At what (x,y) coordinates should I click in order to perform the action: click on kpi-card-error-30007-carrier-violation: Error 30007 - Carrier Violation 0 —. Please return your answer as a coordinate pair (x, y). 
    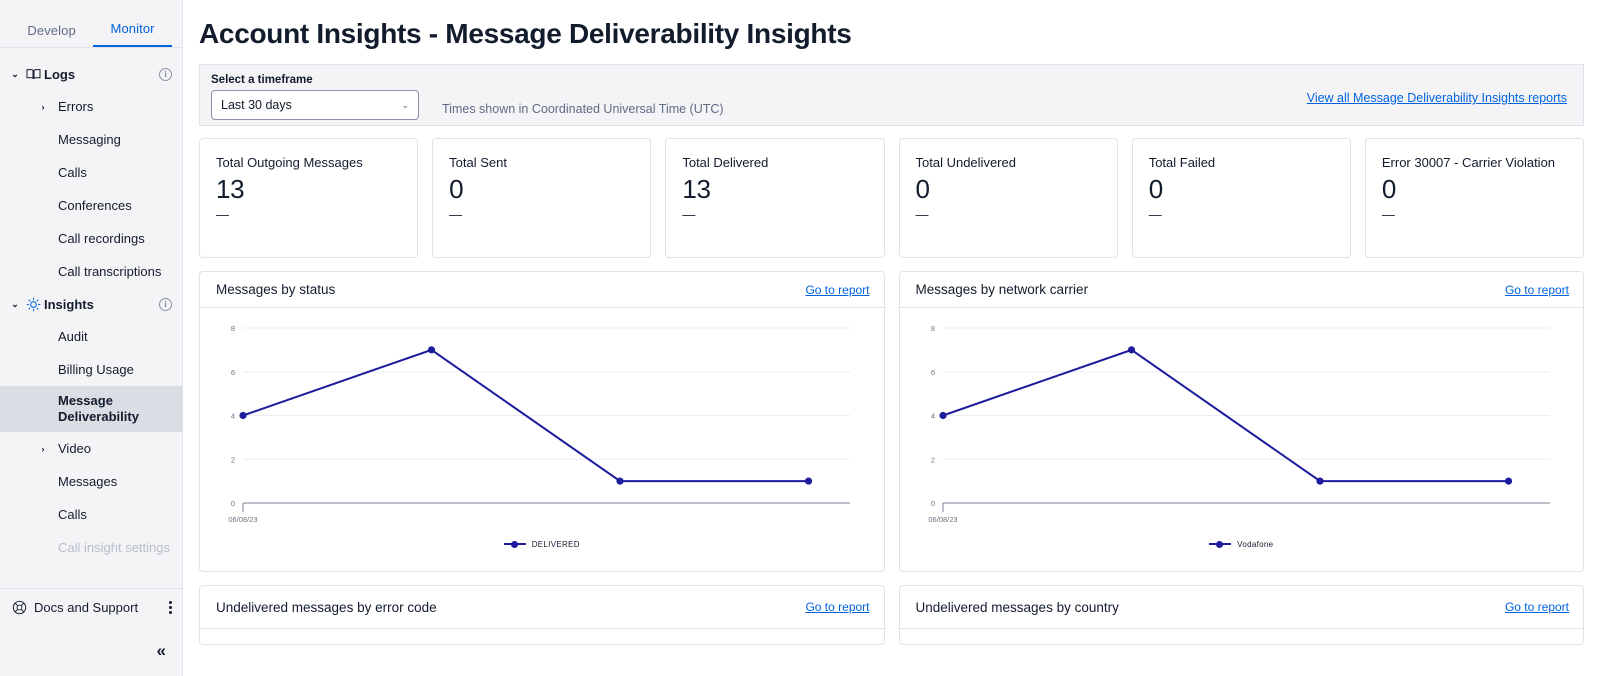
    Looking at the image, I should click on (1474, 198).